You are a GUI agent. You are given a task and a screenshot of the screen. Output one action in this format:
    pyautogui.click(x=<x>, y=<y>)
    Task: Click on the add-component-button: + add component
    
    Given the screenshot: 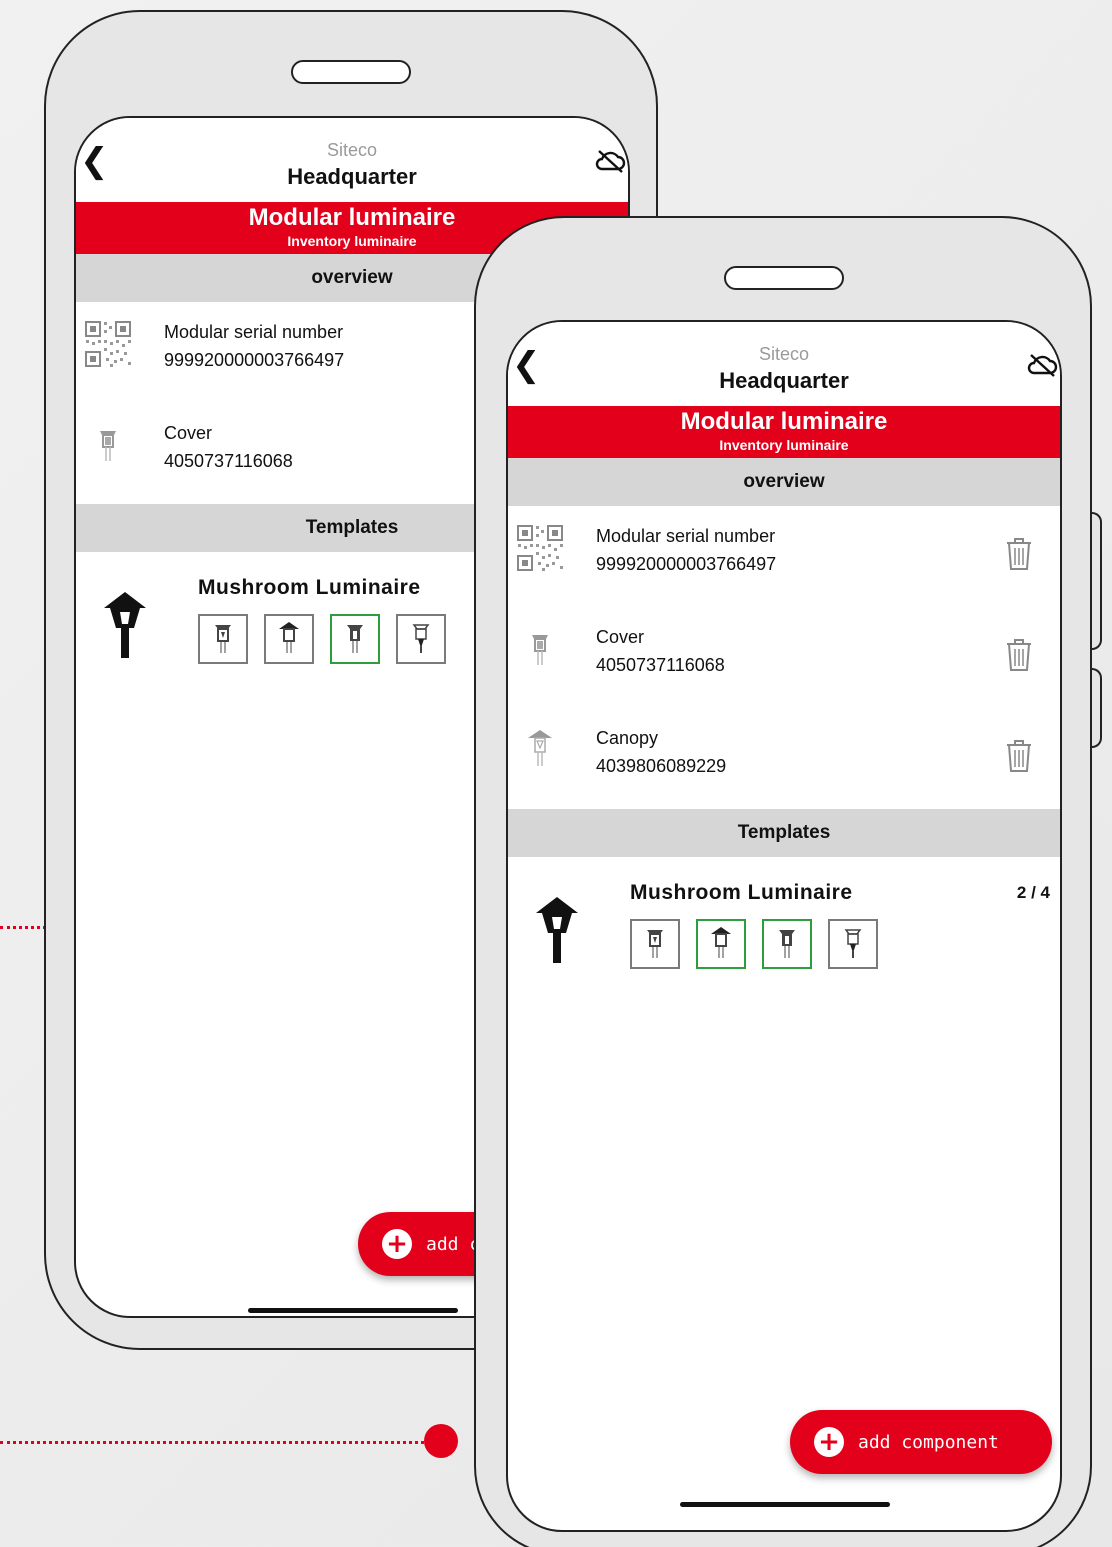 What is the action you would take?
    pyautogui.click(x=921, y=1442)
    